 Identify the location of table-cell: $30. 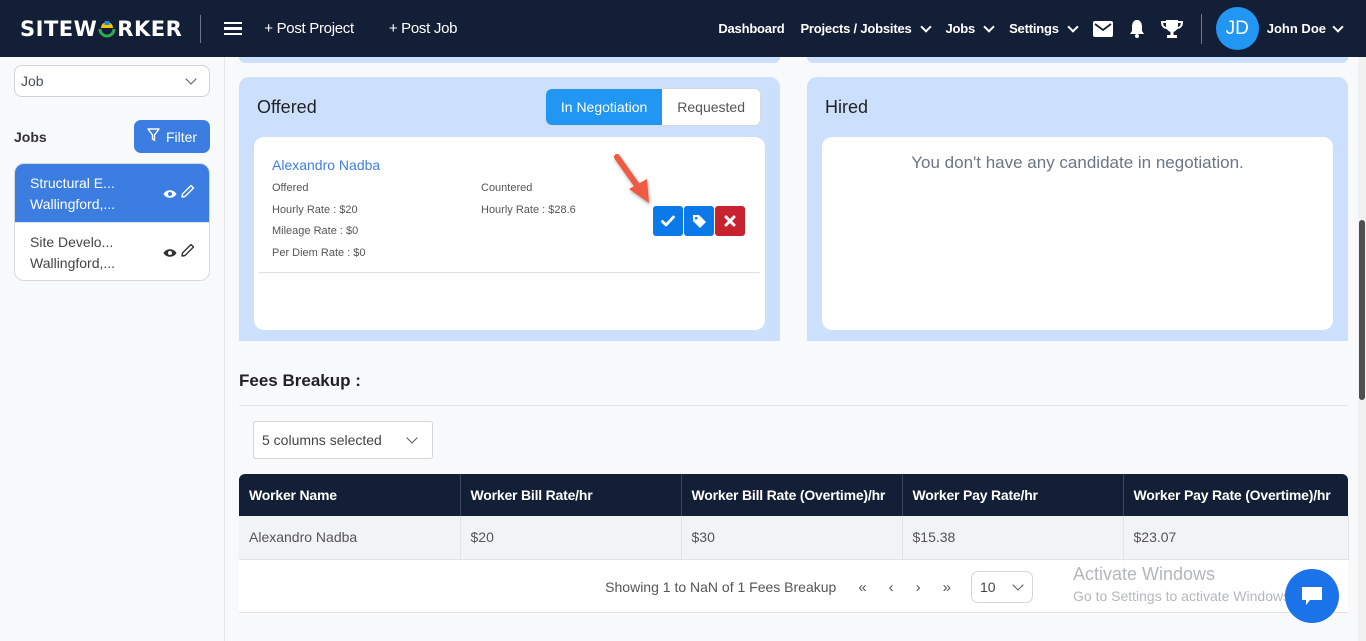
(792, 538).